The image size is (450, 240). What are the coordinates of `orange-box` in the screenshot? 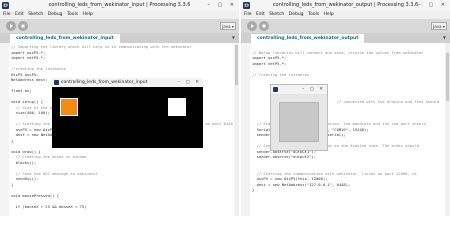 It's located at (69, 107).